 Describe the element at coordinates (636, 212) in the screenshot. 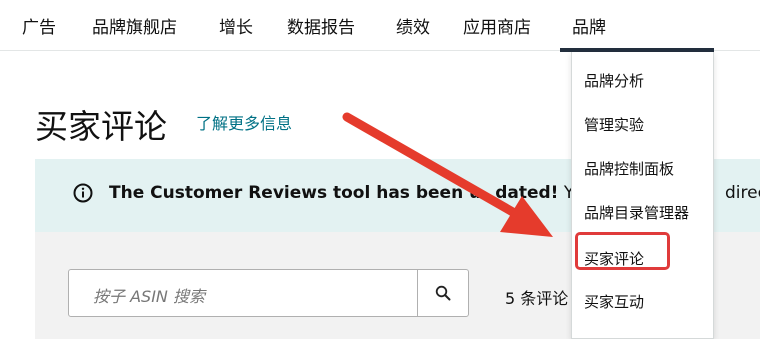

I see `menu-item-catalog-manager: 品牌目录管理器` at that location.